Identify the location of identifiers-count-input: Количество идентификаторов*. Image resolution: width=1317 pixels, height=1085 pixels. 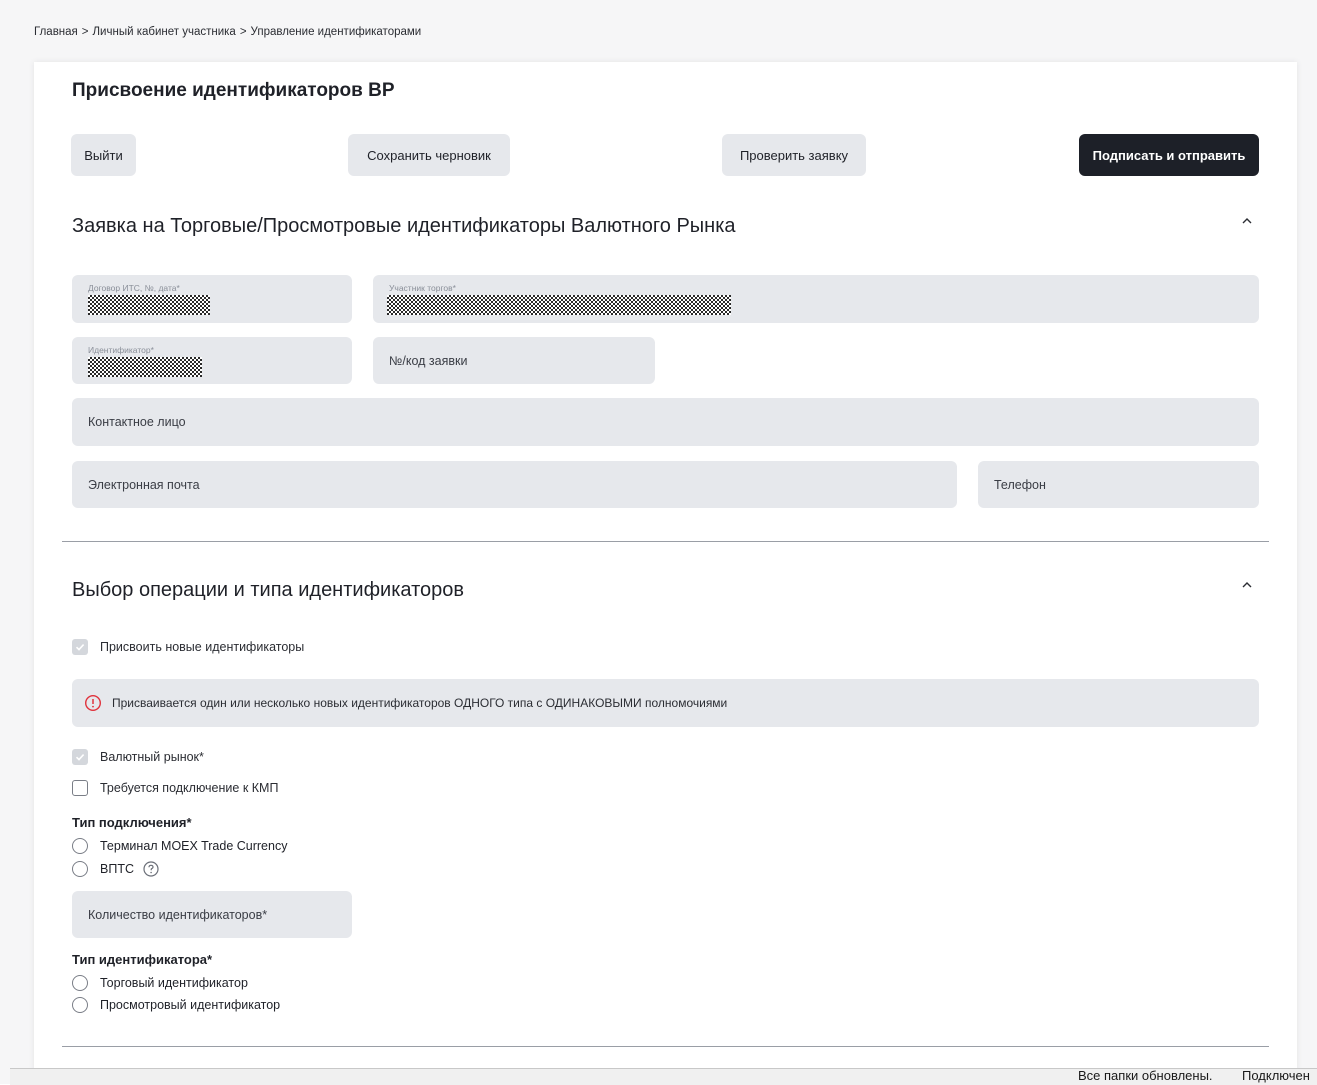
(212, 914).